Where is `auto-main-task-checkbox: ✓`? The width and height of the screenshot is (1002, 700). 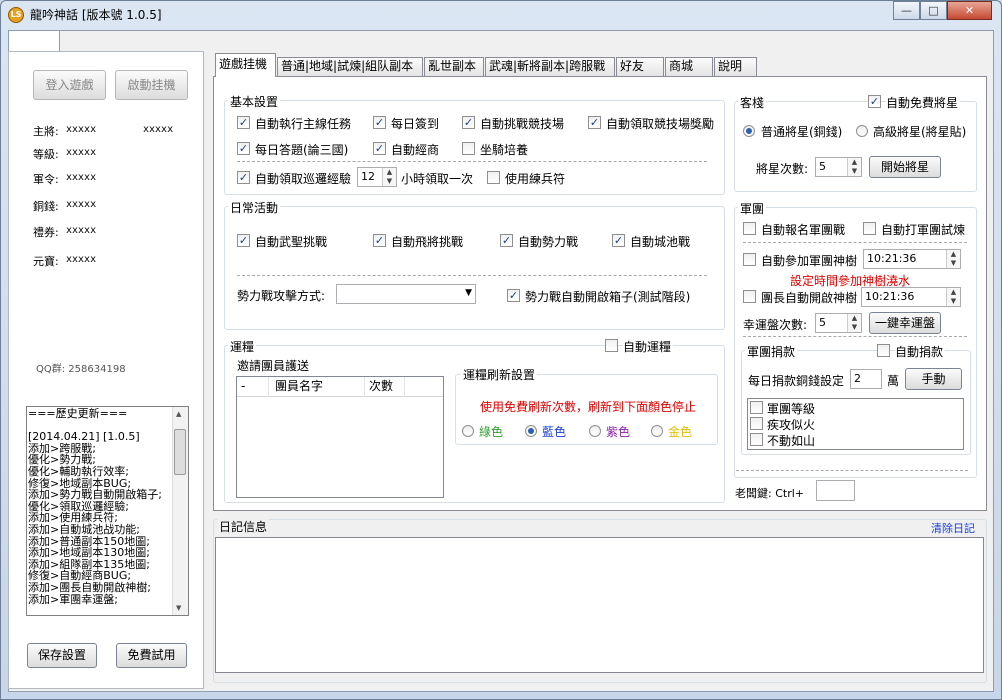 auto-main-task-checkbox: ✓ is located at coordinates (243, 122).